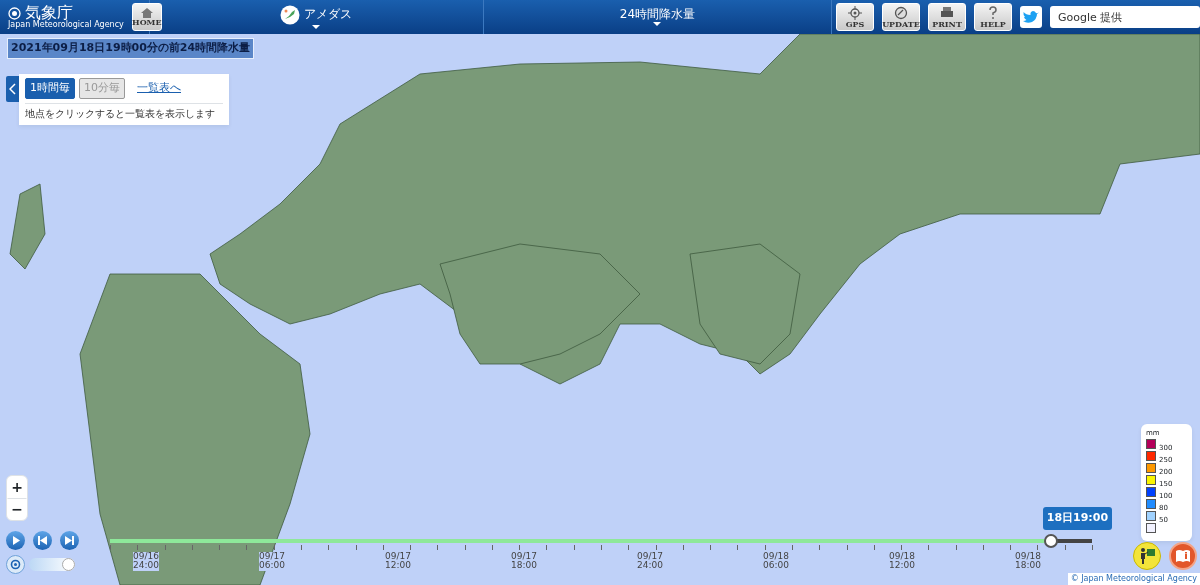 The image size is (1200, 585). Describe the element at coordinates (17, 509) in the screenshot. I see `zoom-out-button: −` at that location.